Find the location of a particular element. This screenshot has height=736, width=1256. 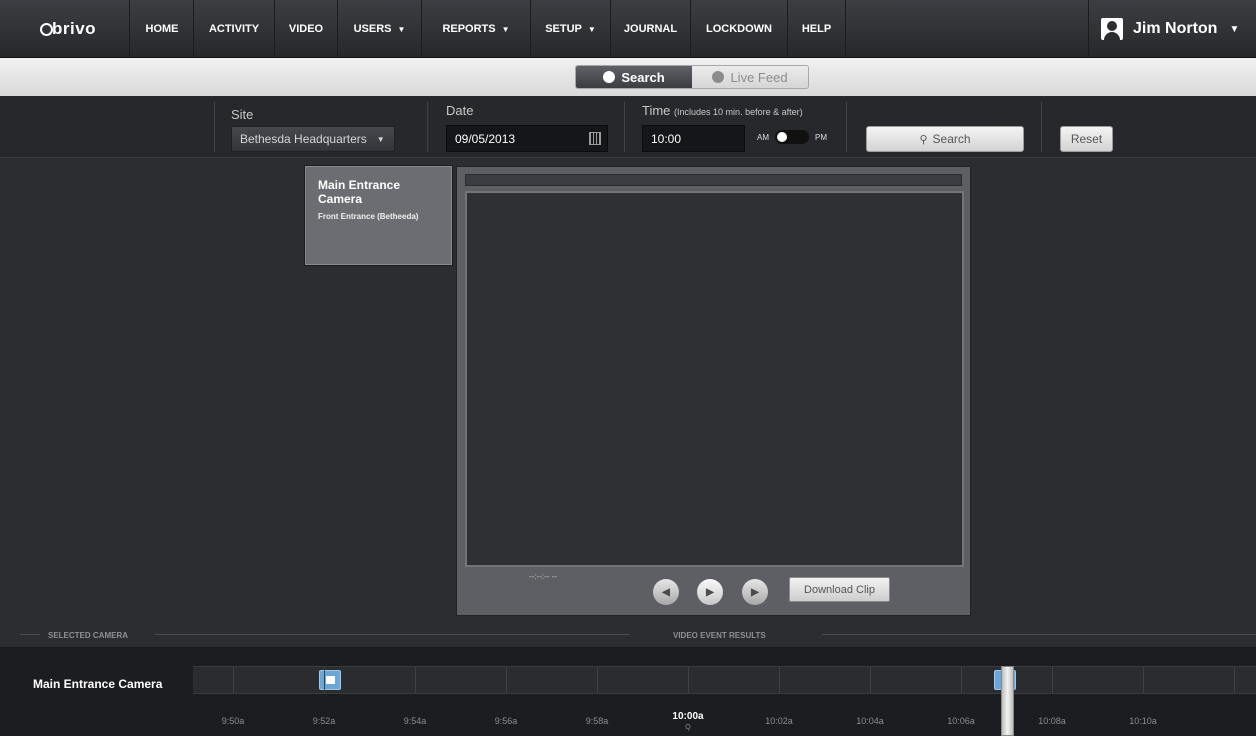

alert-icon is located at coordinates (718, 77).